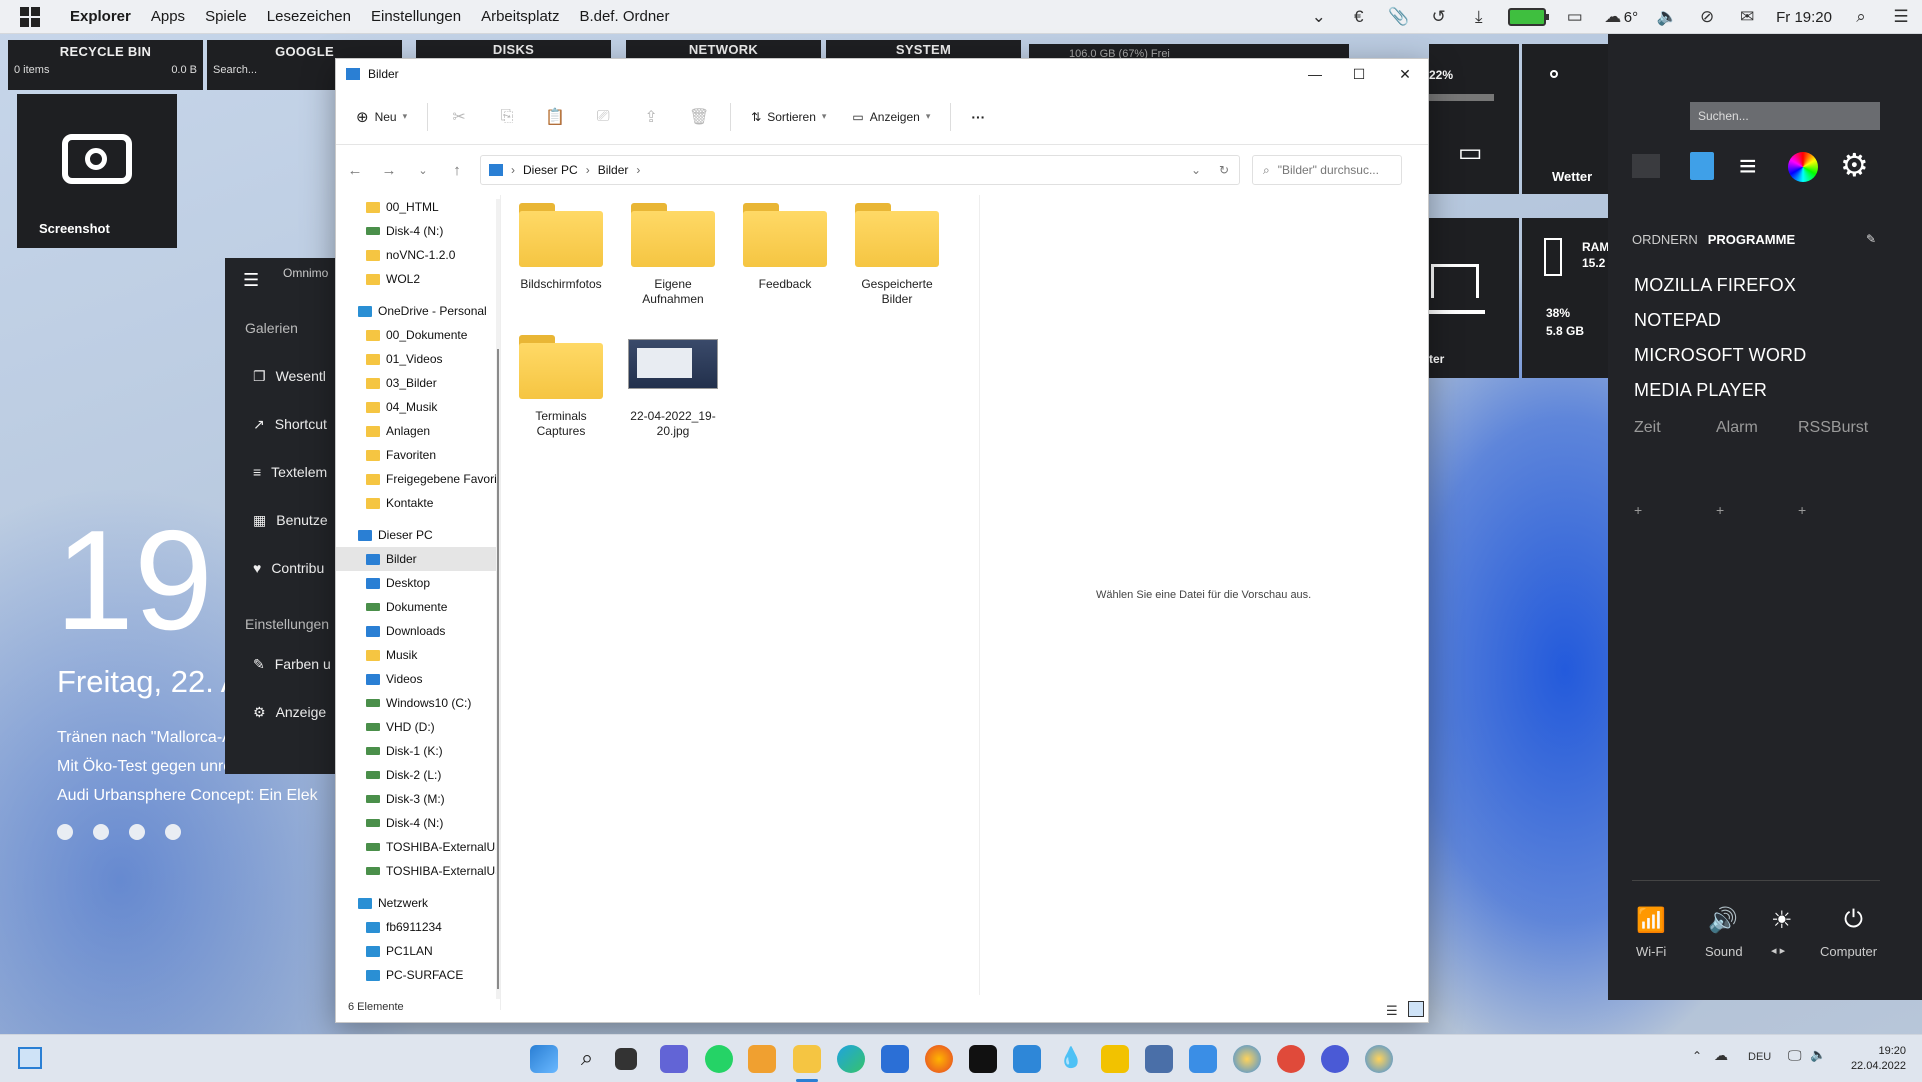 This screenshot has width=1922, height=1082. Describe the element at coordinates (1291, 1059) in the screenshot. I see `app-cake-icon` at that location.